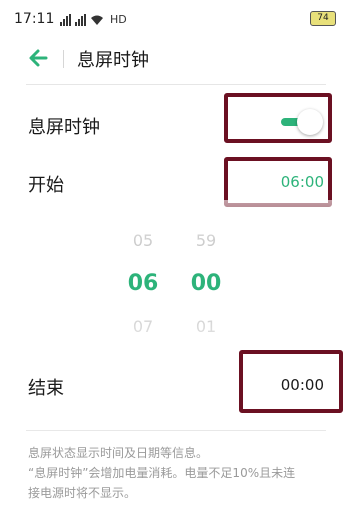 This screenshot has width=350, height=527. Describe the element at coordinates (302, 182) in the screenshot. I see `start-time-value: 06:00` at that location.